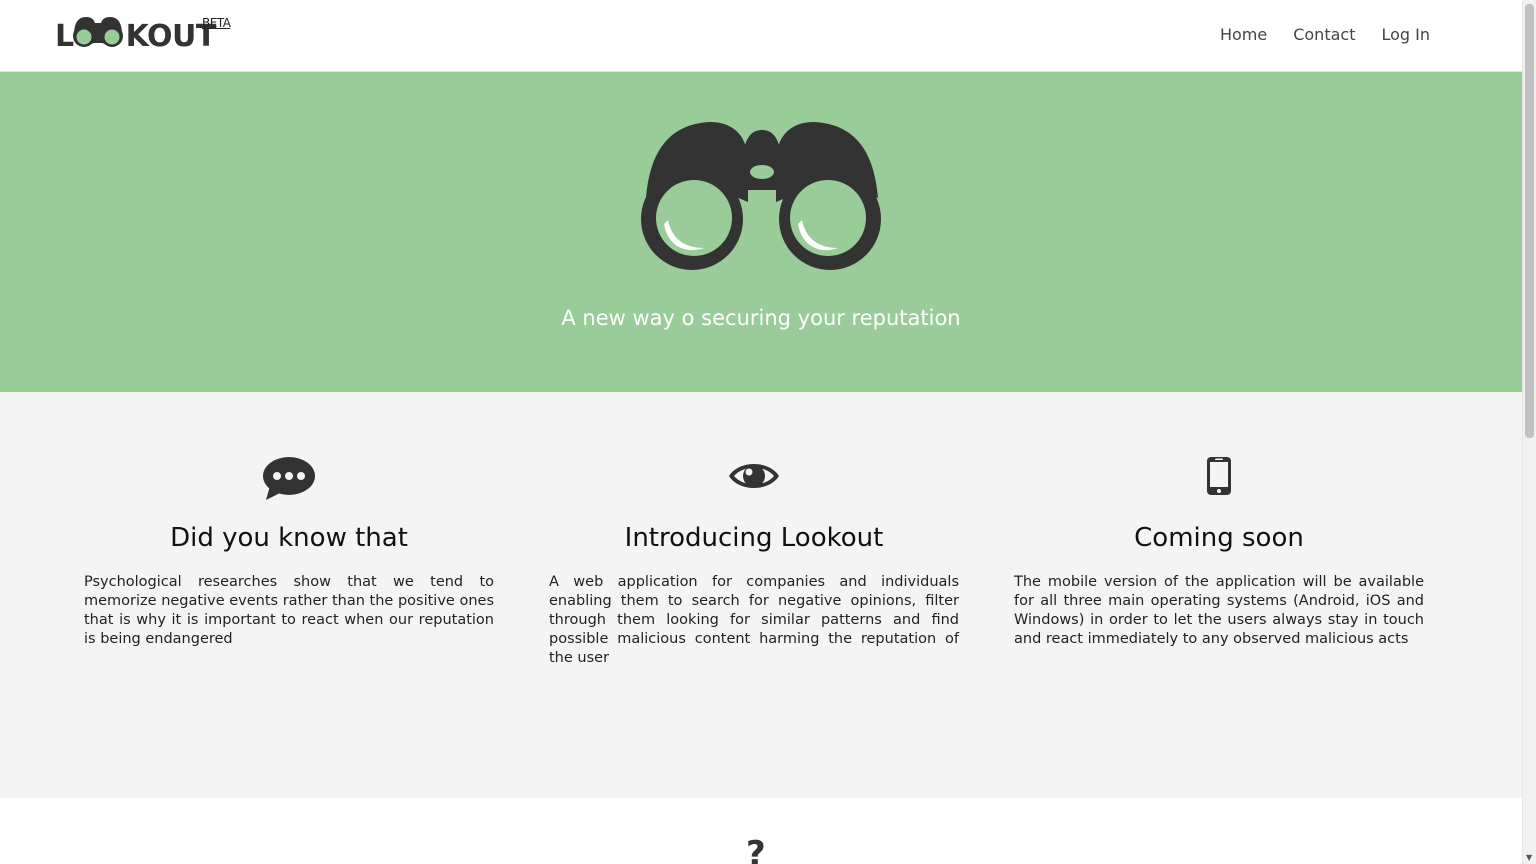 The width and height of the screenshot is (1536, 864). Describe the element at coordinates (754, 538) in the screenshot. I see `feature-title: Introducing Lookout` at that location.